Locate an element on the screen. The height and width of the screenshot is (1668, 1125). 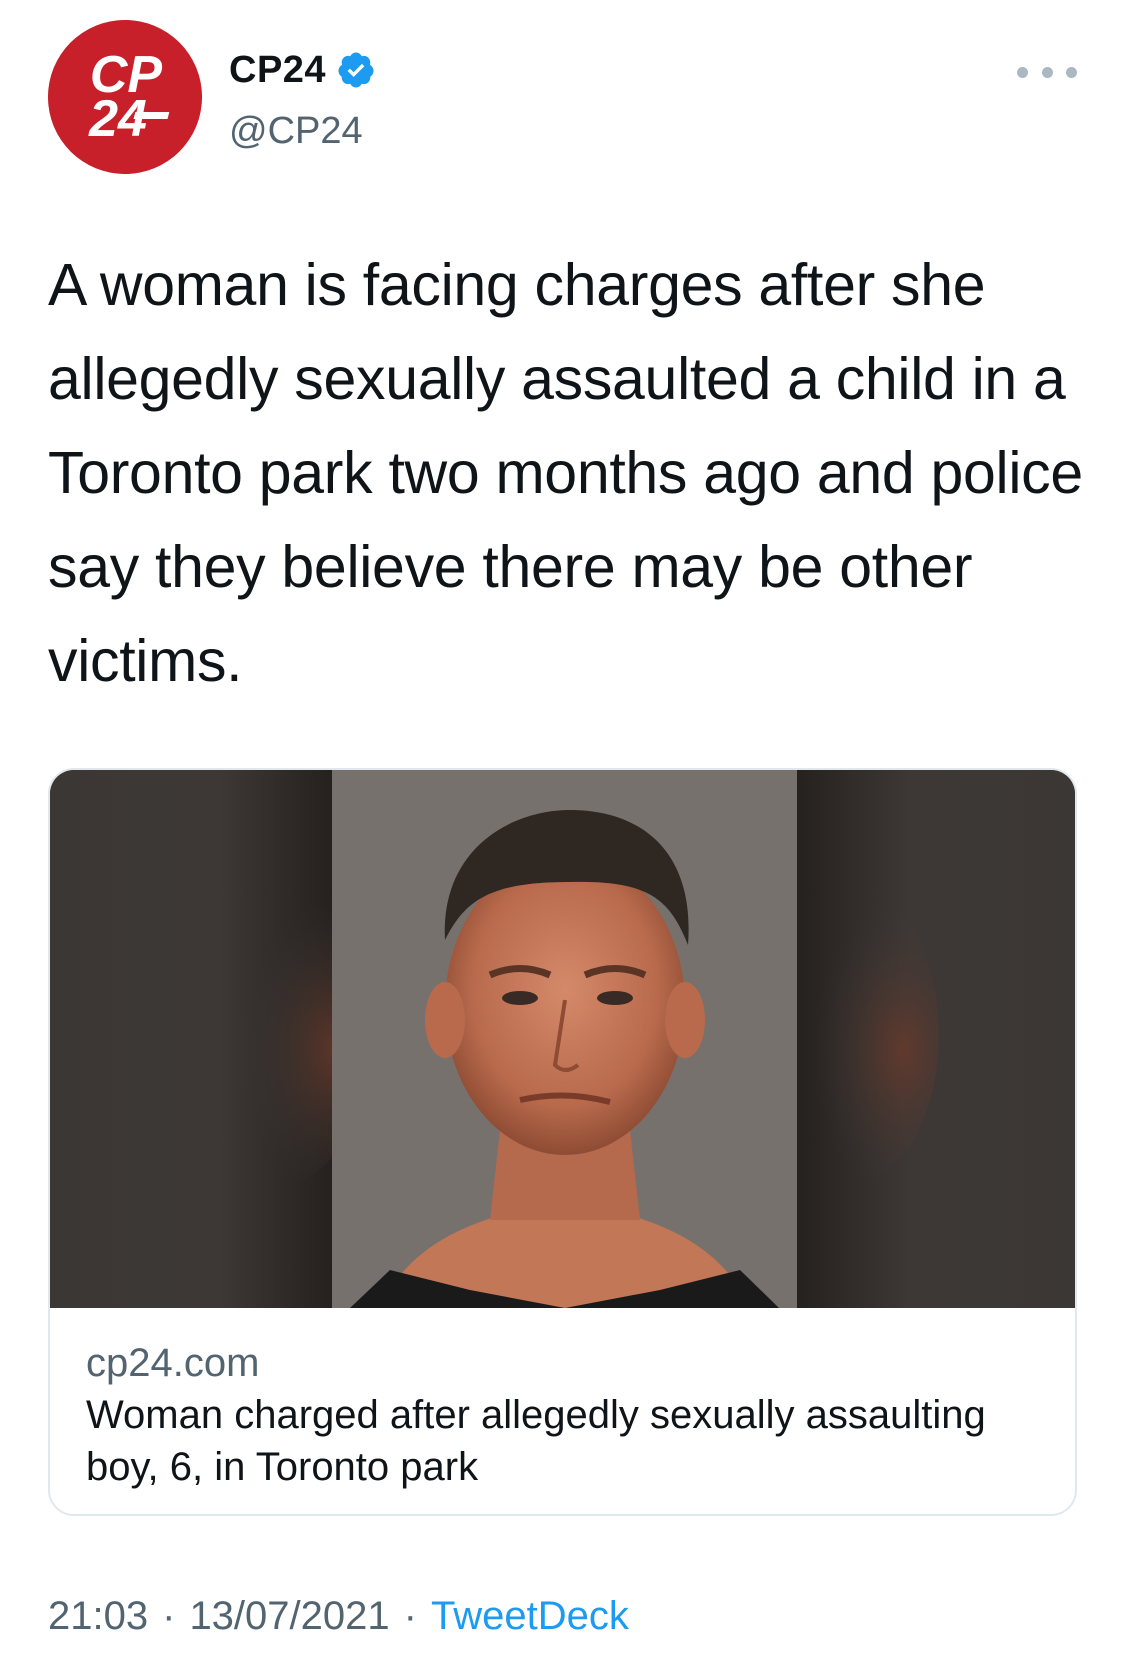
author-block: CP24 @CP24 is located at coordinates (302, 99).